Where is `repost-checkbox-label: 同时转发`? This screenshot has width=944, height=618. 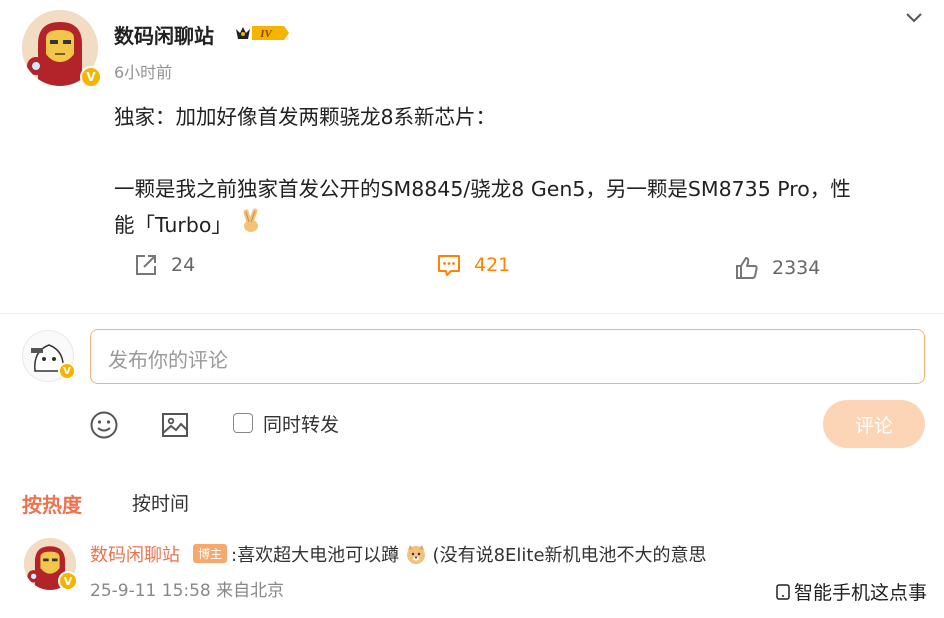 repost-checkbox-label: 同时转发 is located at coordinates (301, 423).